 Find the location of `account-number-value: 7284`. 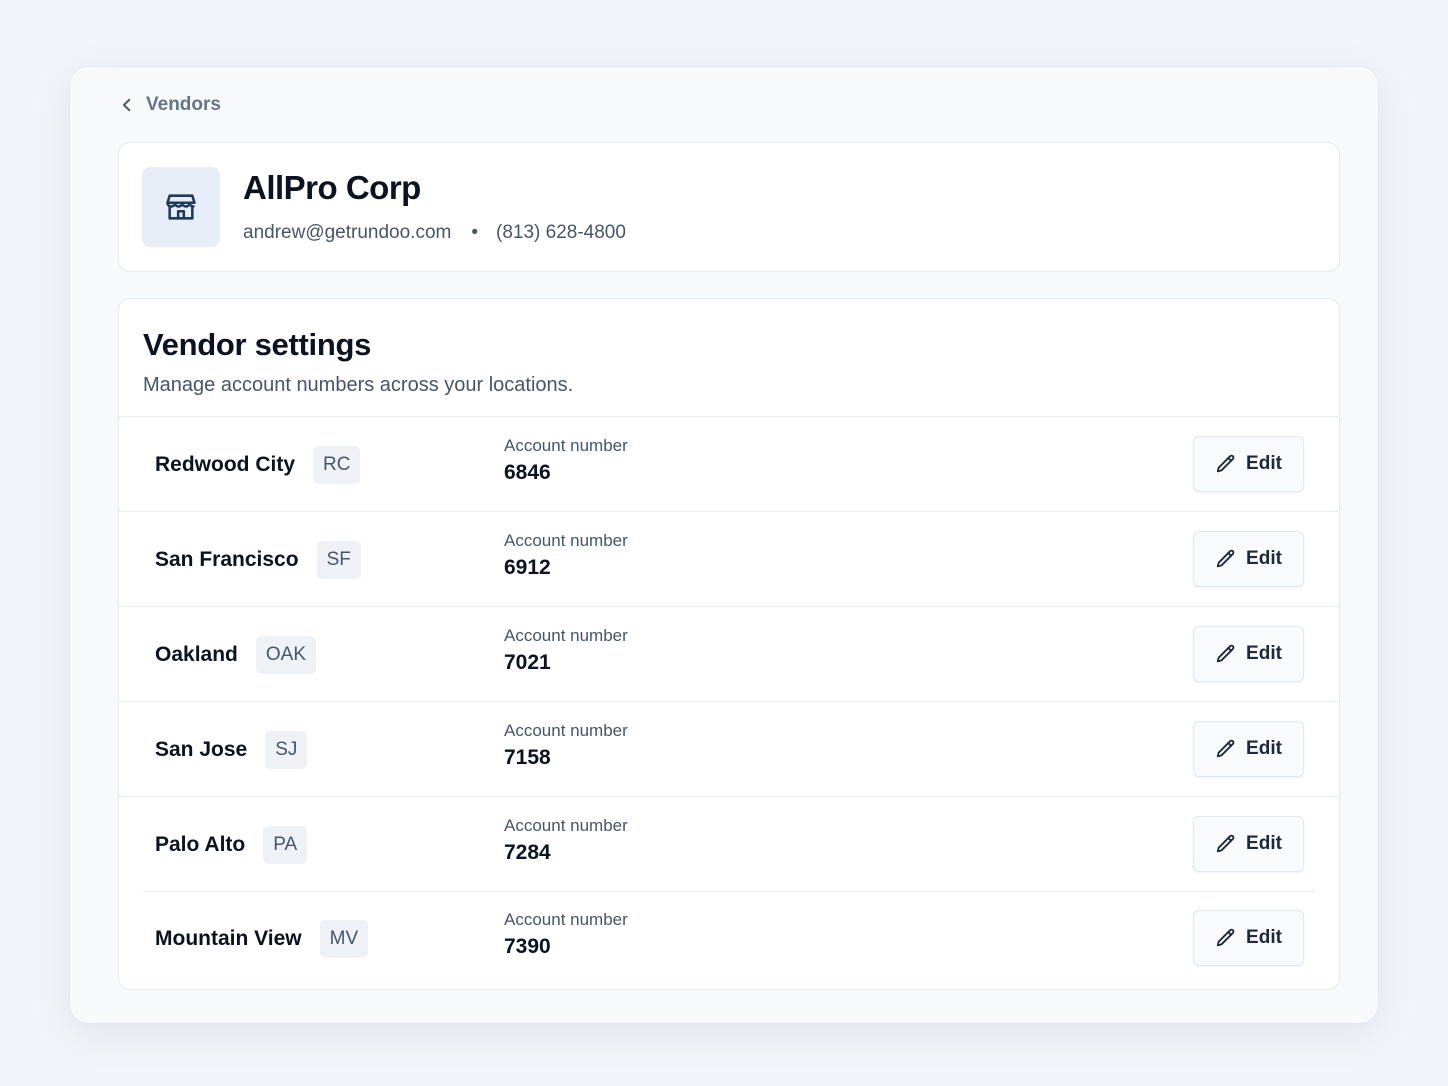

account-number-value: 7284 is located at coordinates (527, 852).